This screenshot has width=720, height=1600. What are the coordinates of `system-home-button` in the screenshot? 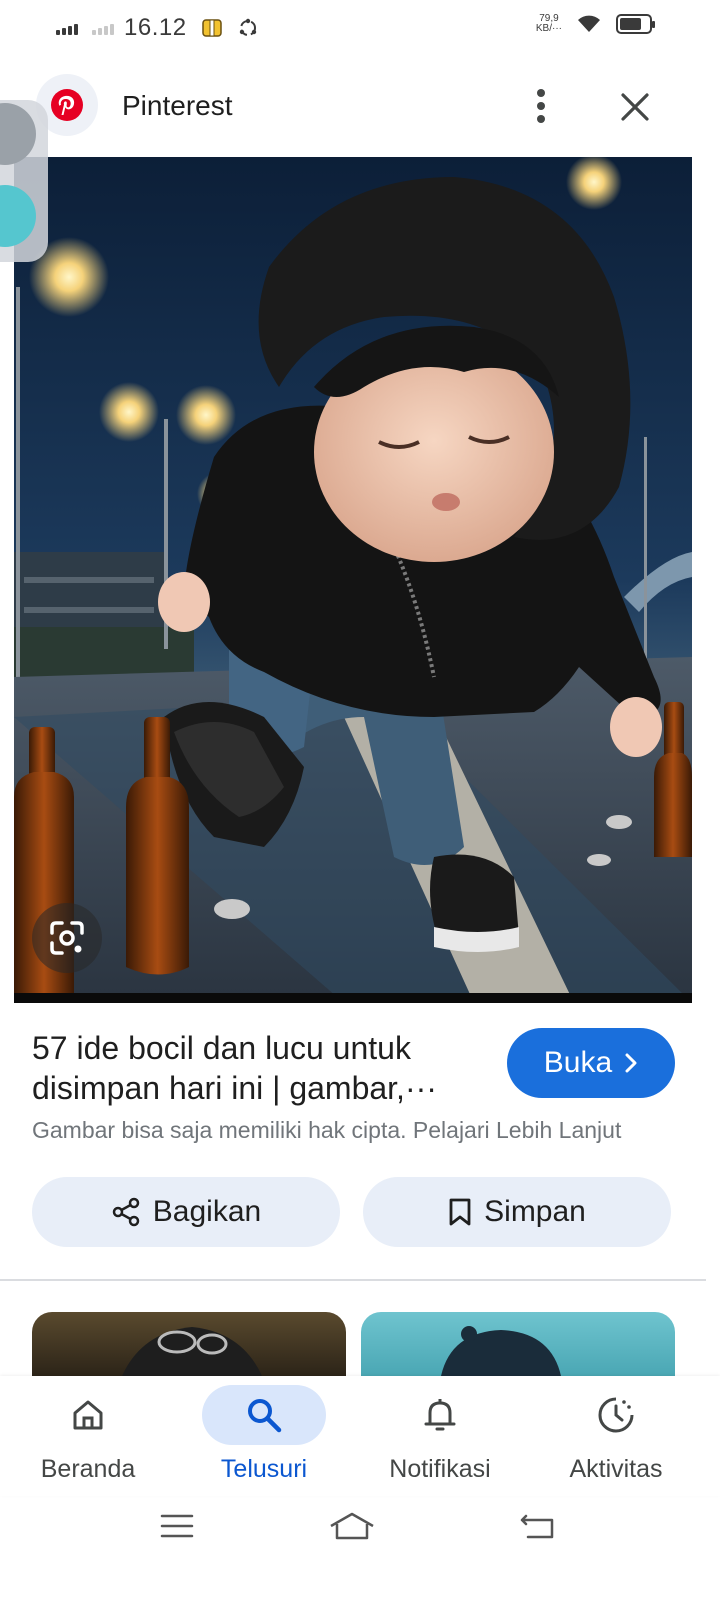 It's located at (352, 1526).